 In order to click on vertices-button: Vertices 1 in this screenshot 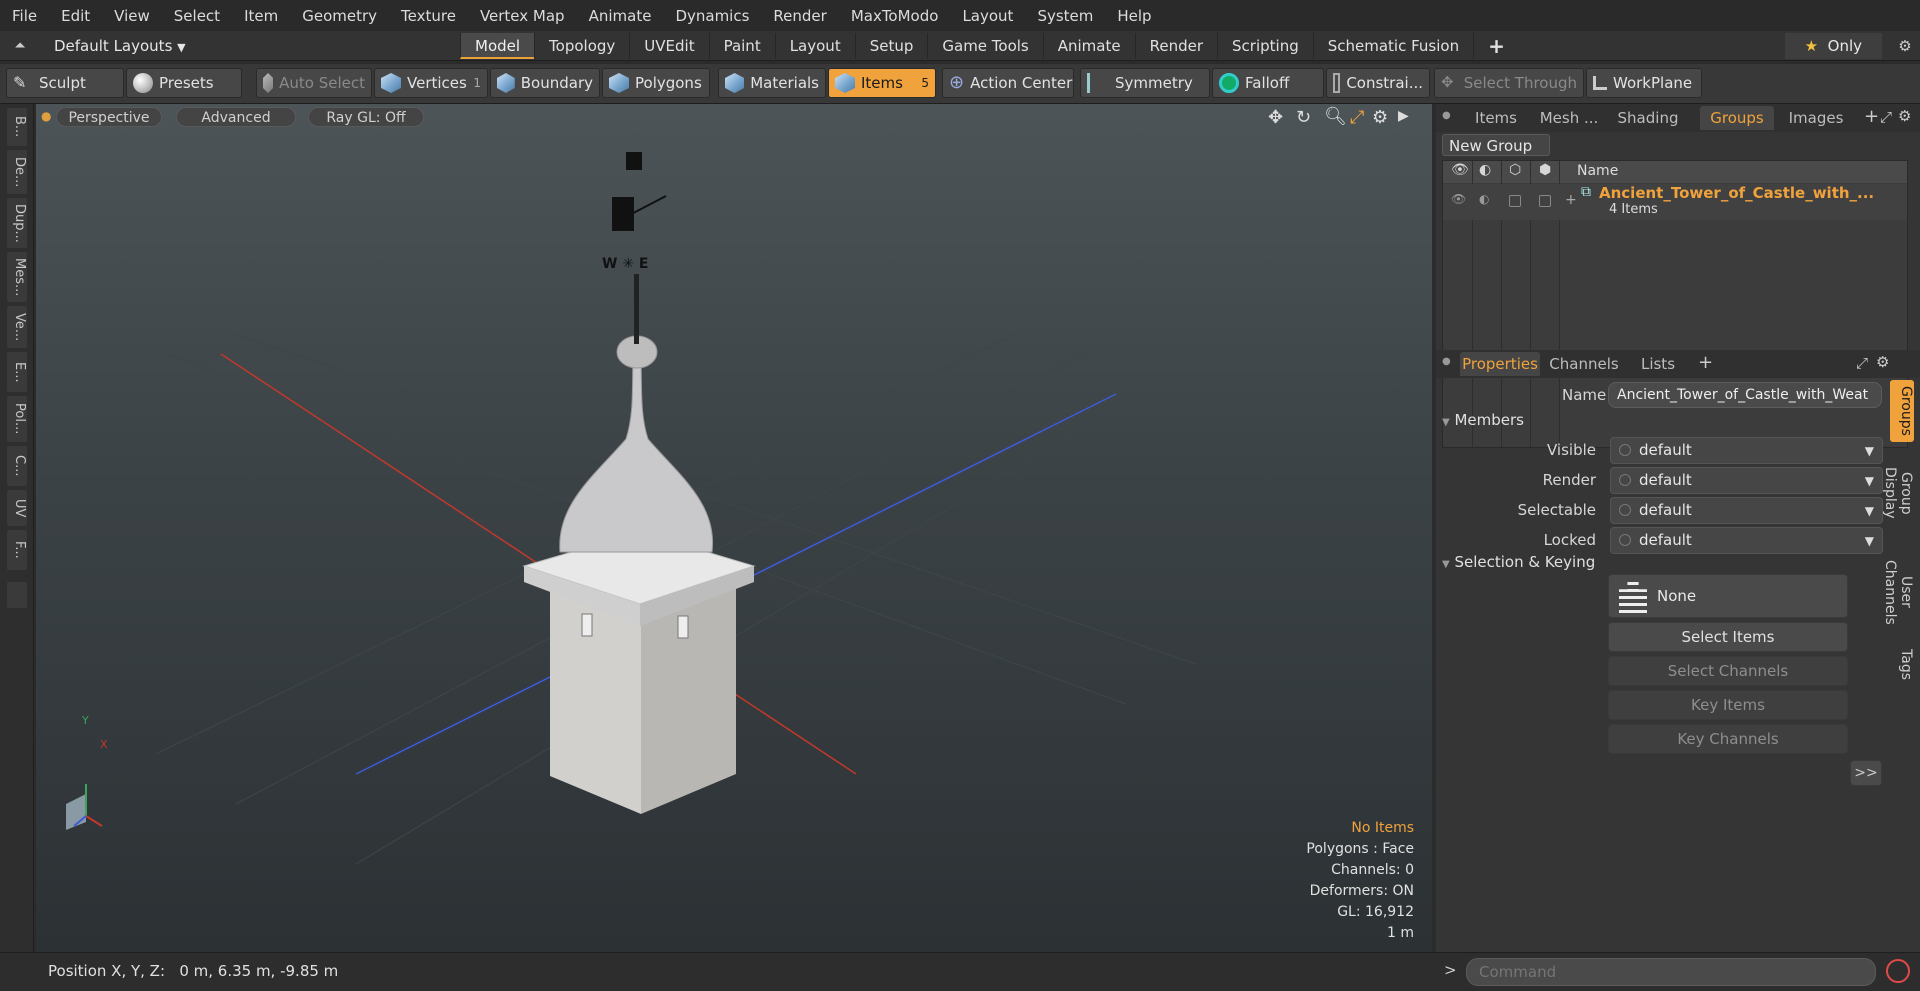, I will do `click(431, 83)`.